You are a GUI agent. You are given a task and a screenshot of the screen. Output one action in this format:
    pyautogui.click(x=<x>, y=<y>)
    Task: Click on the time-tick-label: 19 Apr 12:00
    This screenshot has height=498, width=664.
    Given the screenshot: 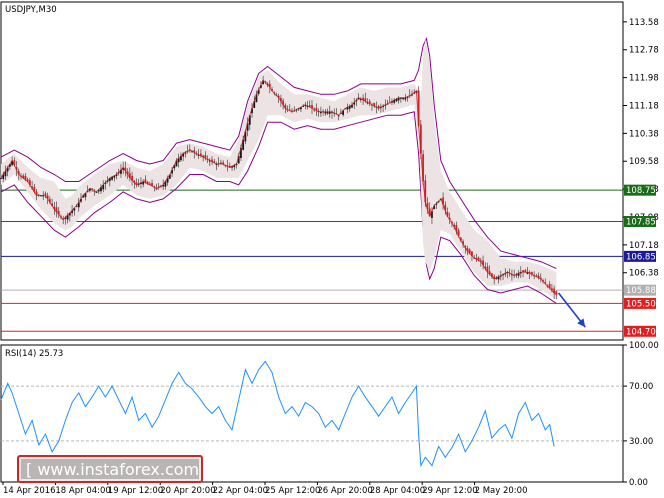 What is the action you would take?
    pyautogui.click(x=135, y=491)
    